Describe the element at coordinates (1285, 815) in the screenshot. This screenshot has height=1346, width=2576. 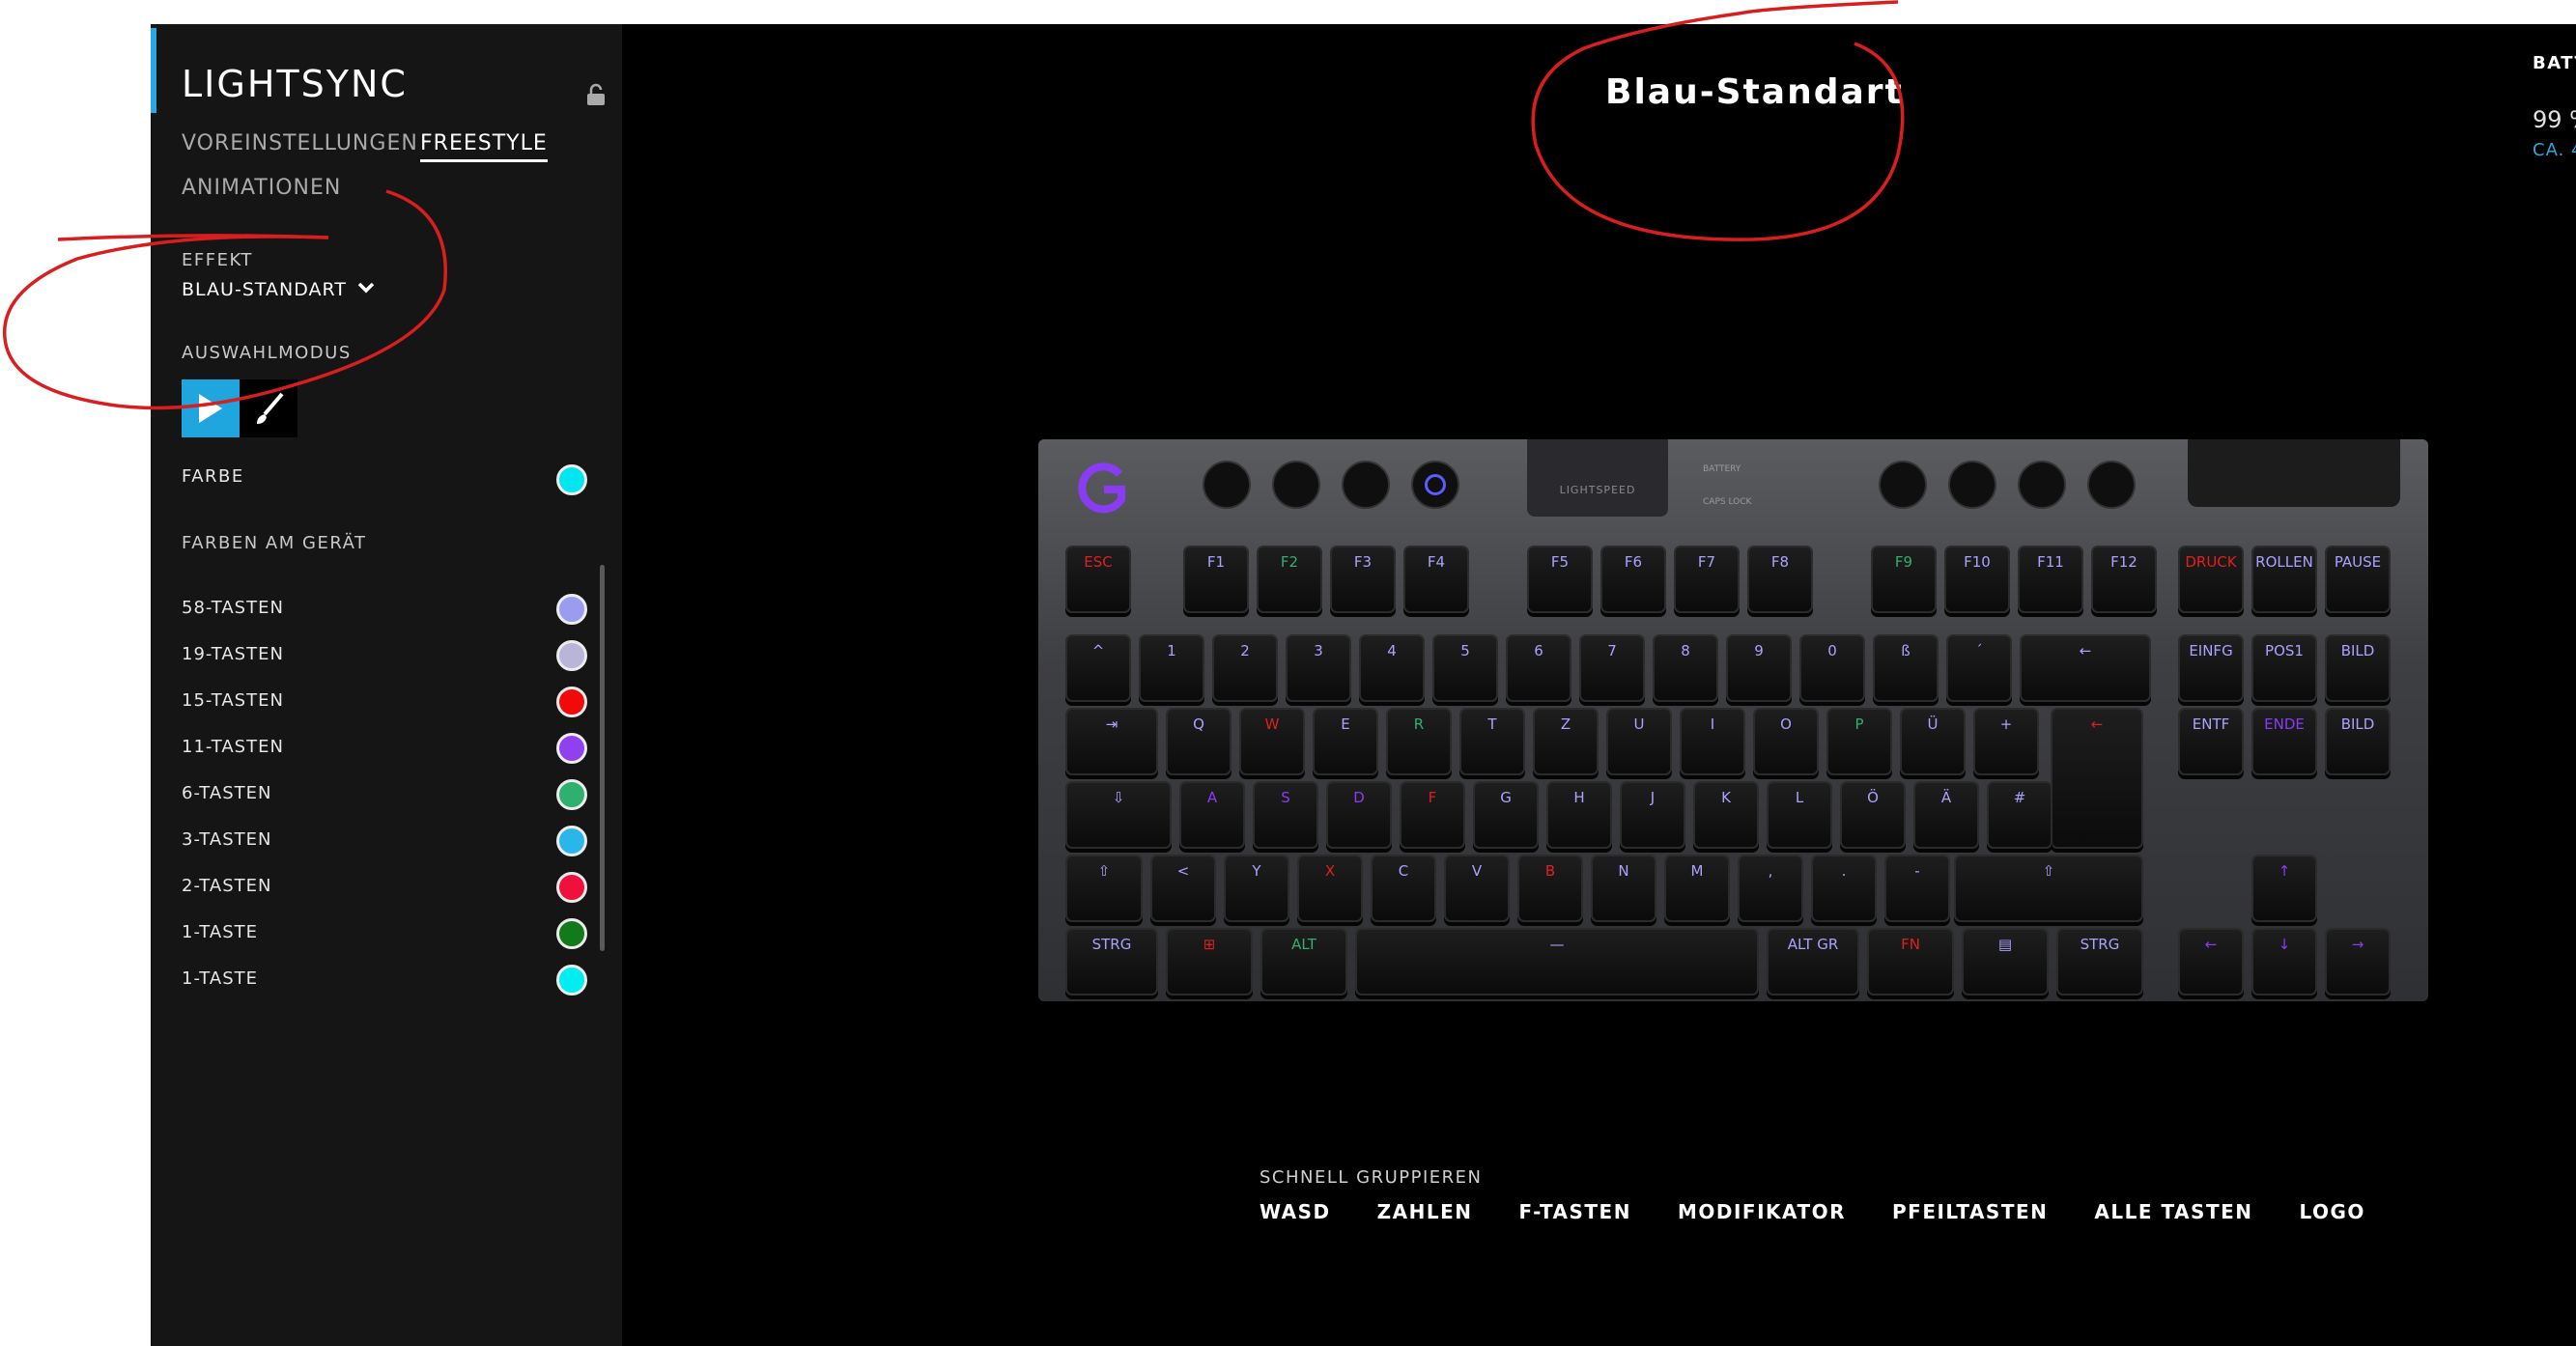
I see `keyboard-key: S` at that location.